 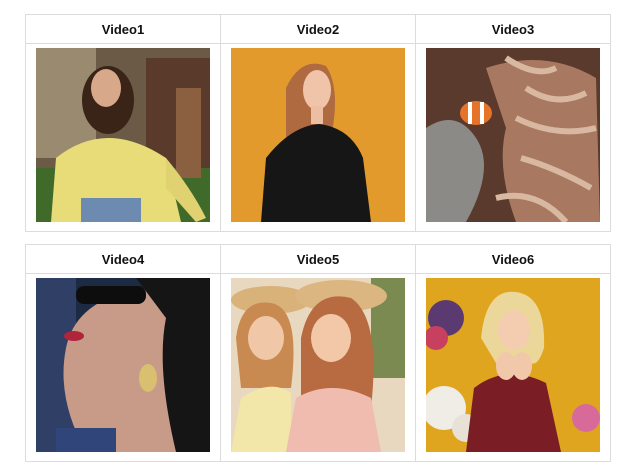 What do you see at coordinates (123, 135) in the screenshot?
I see `video1-thumbnail` at bounding box center [123, 135].